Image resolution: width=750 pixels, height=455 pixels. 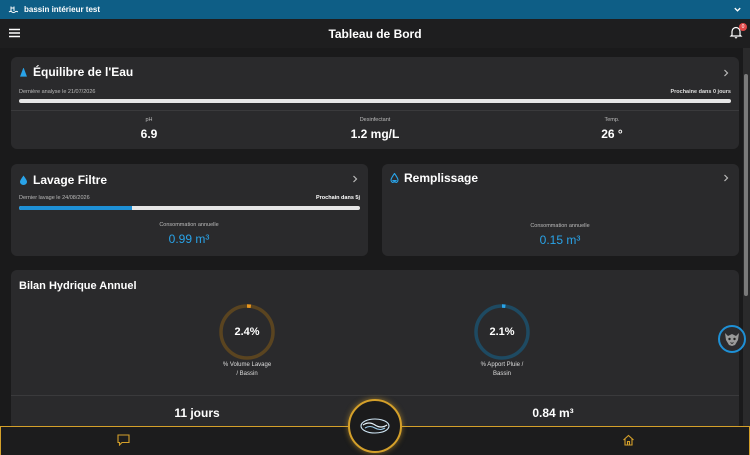 What do you see at coordinates (700, 92) in the screenshot?
I see `next-analysis: Prochaine dans 0 jours` at bounding box center [700, 92].